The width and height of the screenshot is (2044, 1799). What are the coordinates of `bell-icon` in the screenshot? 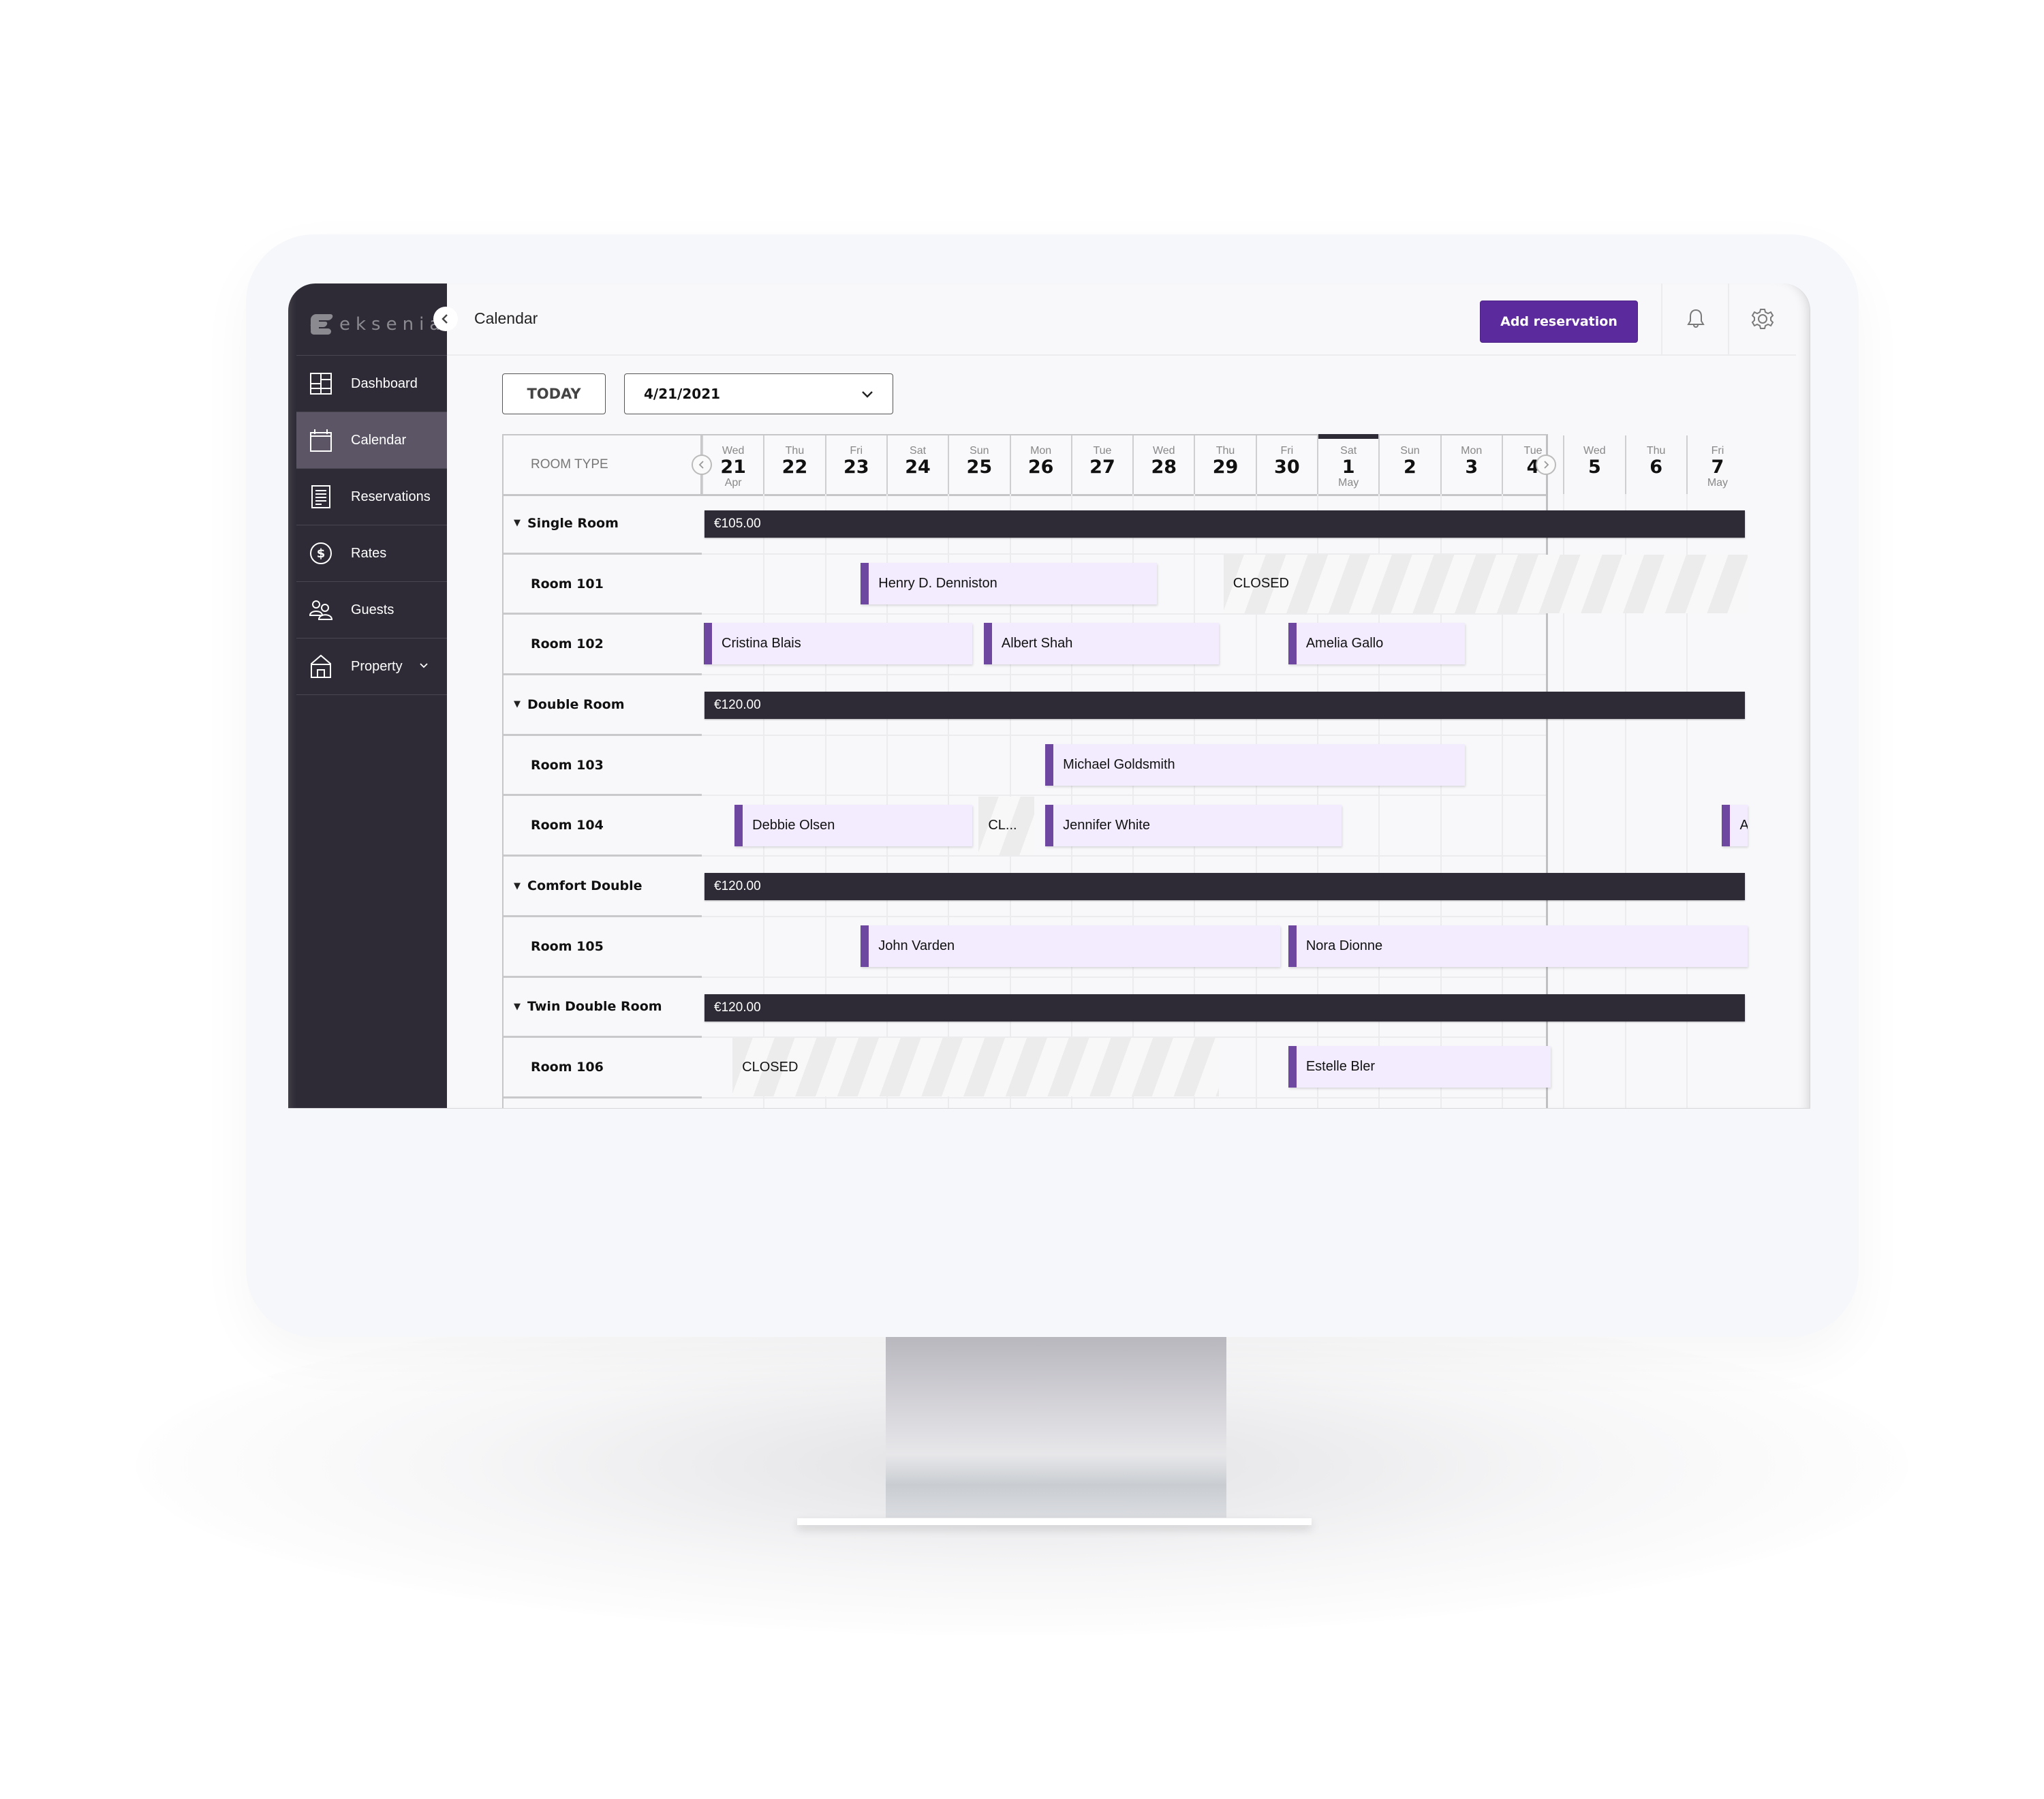 It's located at (1696, 318).